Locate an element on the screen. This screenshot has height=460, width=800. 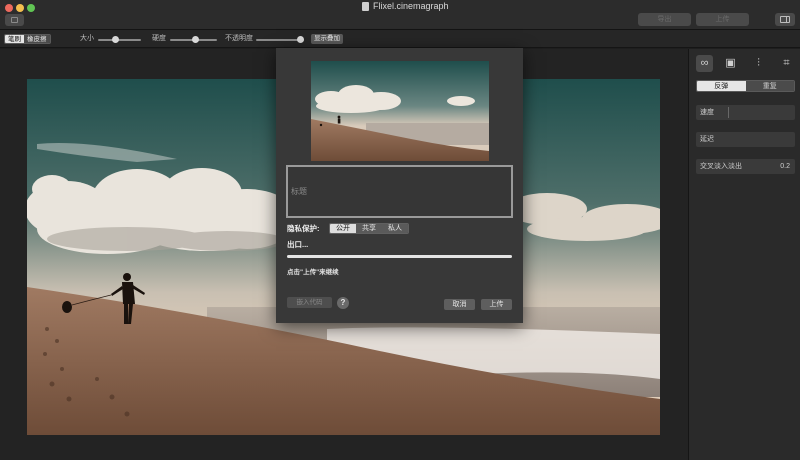
delay-slider: 延迟 is located at coordinates (745, 139).